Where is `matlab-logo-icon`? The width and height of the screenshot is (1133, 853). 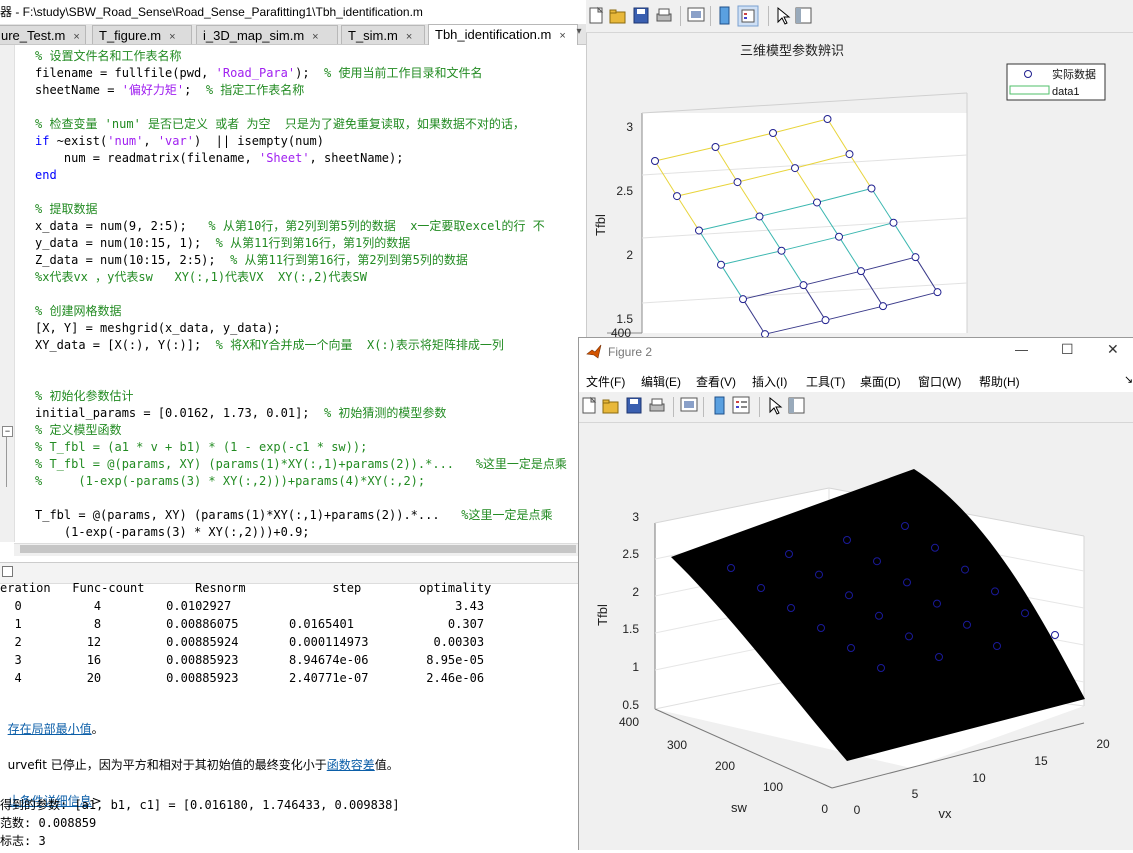
matlab-logo-icon is located at coordinates (594, 351).